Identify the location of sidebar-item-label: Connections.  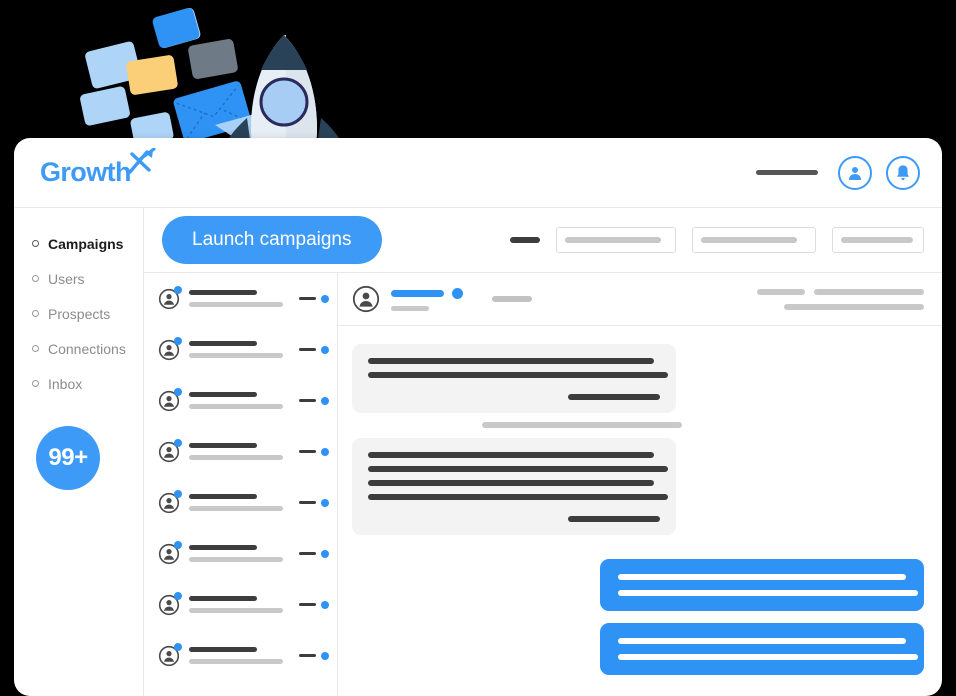
(87, 348).